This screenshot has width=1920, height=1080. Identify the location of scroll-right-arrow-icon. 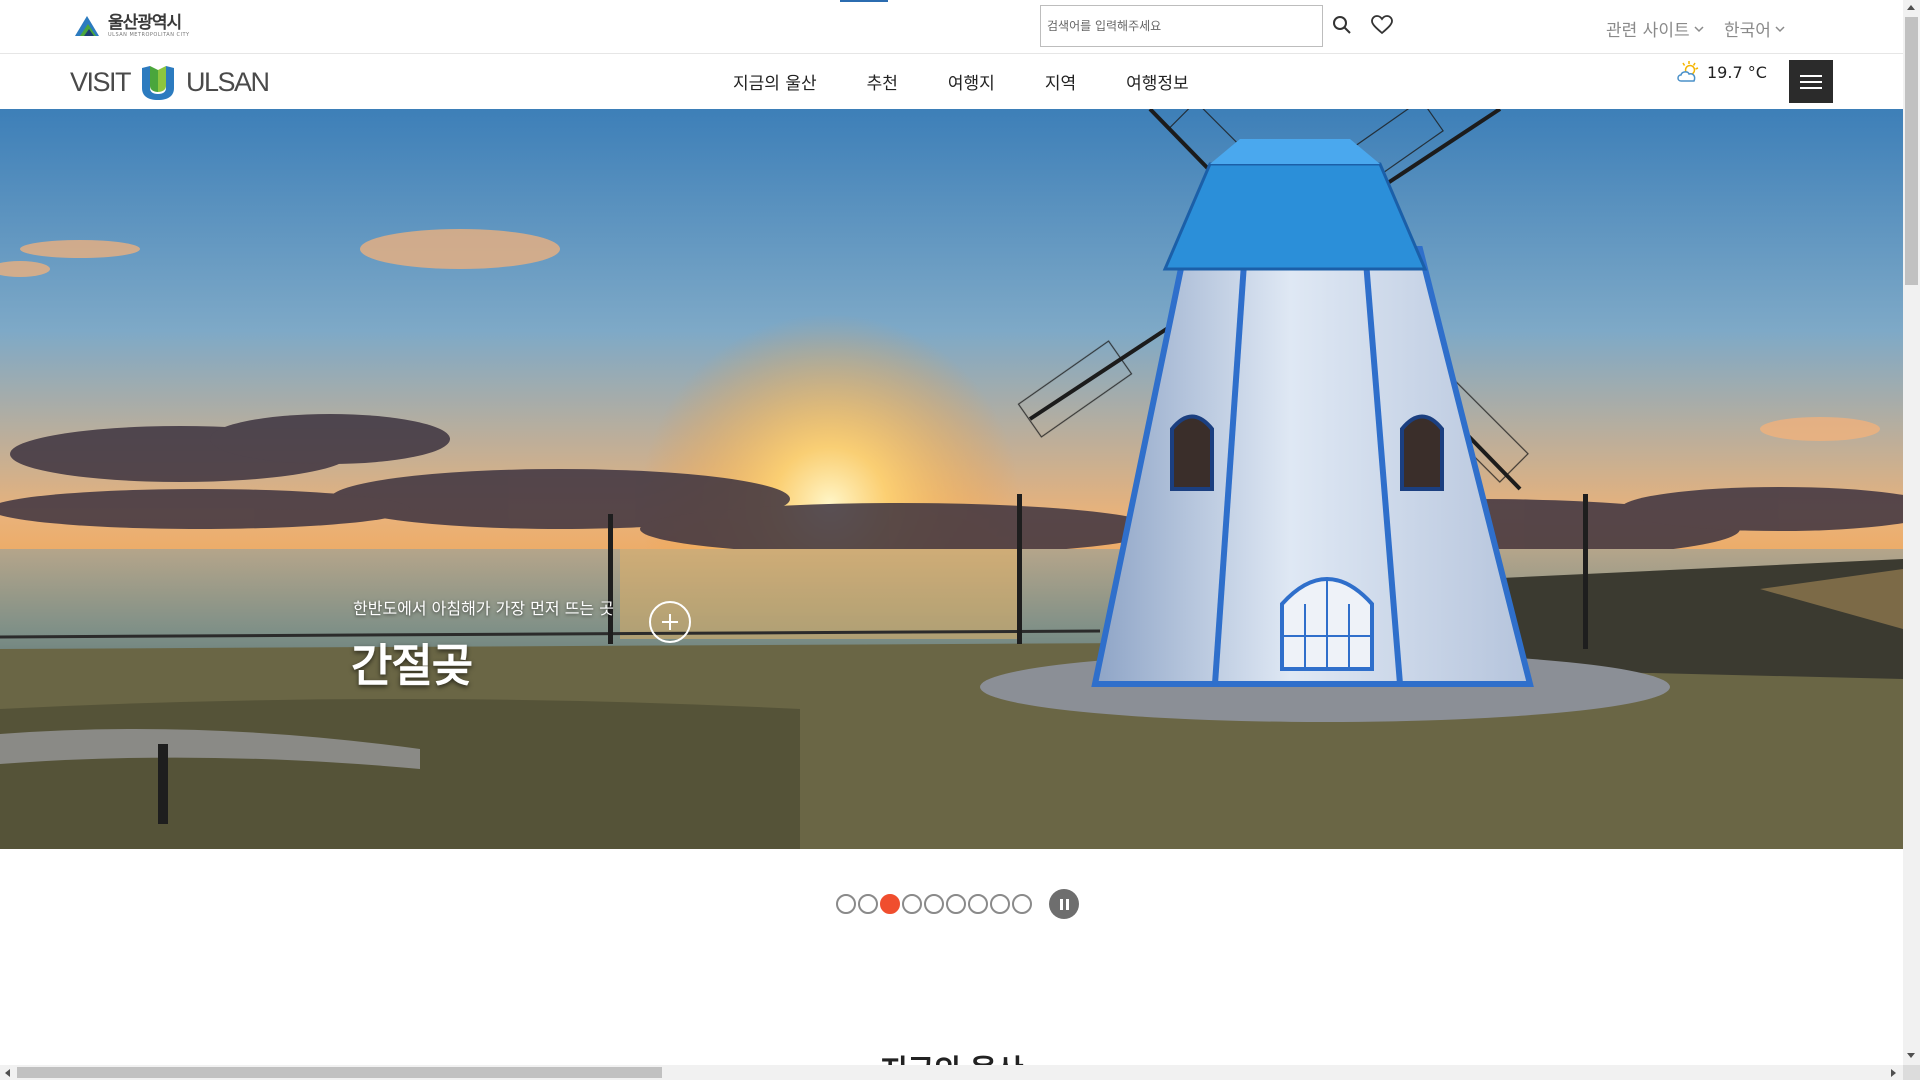
(1893, 1073).